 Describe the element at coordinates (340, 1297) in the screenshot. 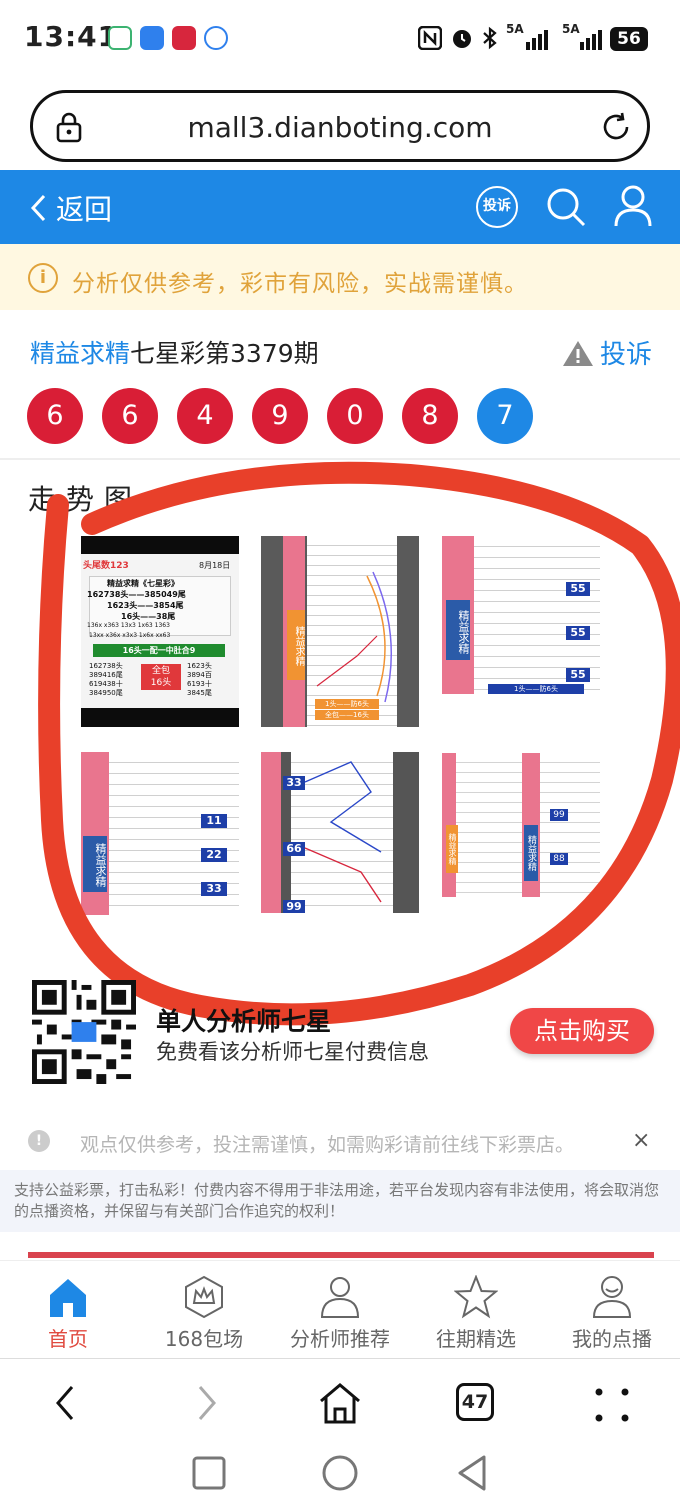

I see `person-icon` at that location.